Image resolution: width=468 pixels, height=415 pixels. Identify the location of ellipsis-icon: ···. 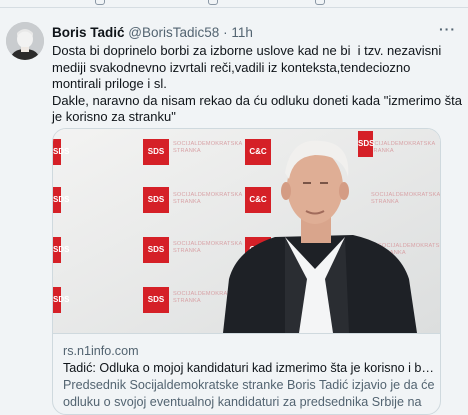
(447, 29).